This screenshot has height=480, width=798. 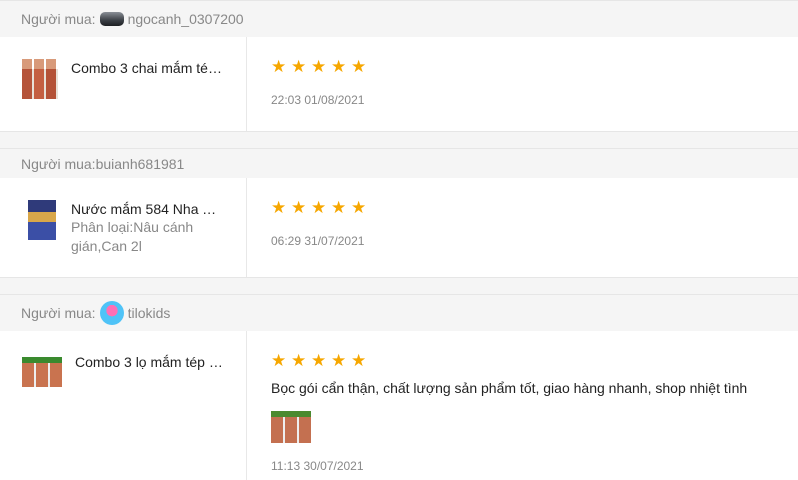 What do you see at coordinates (140, 164) in the screenshot?
I see `buyer-name: buianh681981` at bounding box center [140, 164].